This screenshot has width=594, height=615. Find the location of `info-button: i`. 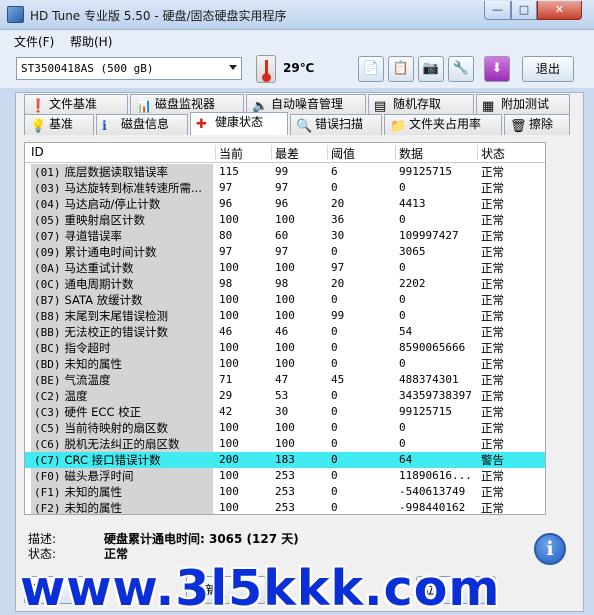

info-button: i is located at coordinates (550, 549).